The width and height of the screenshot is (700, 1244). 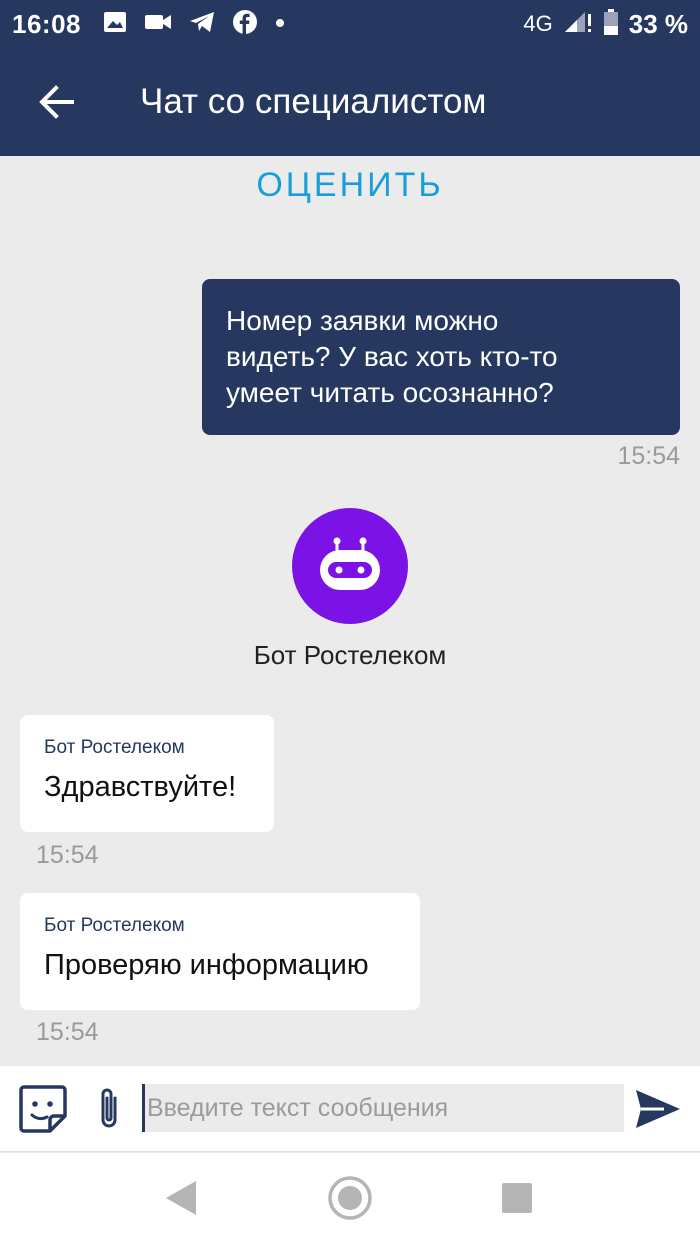 I want to click on message-input, so click(x=383, y=1108).